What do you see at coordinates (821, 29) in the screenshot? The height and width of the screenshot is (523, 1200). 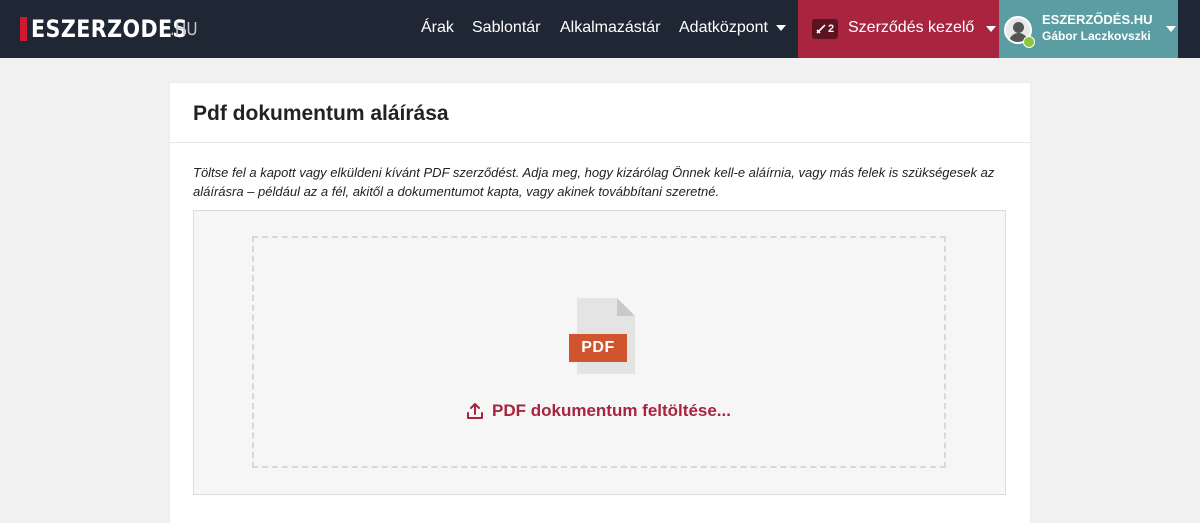 I see `signature-icon` at bounding box center [821, 29].